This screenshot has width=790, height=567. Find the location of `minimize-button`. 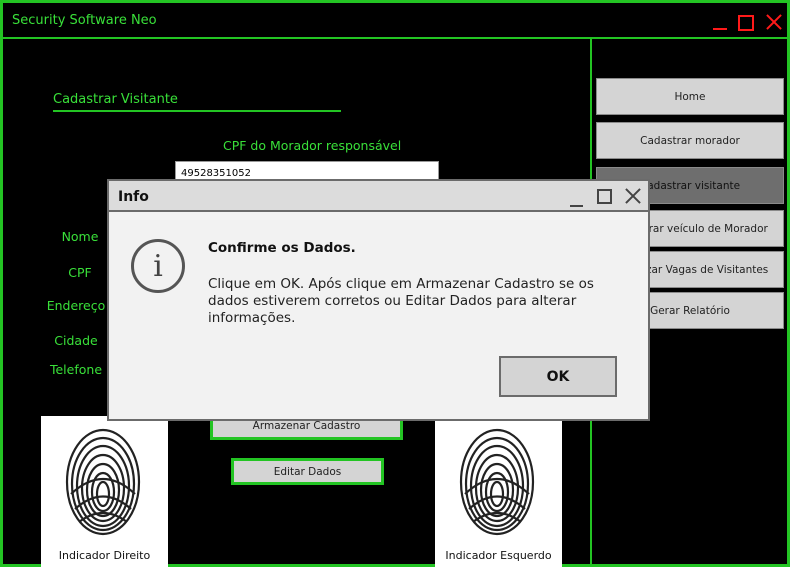

minimize-button is located at coordinates (720, 22).